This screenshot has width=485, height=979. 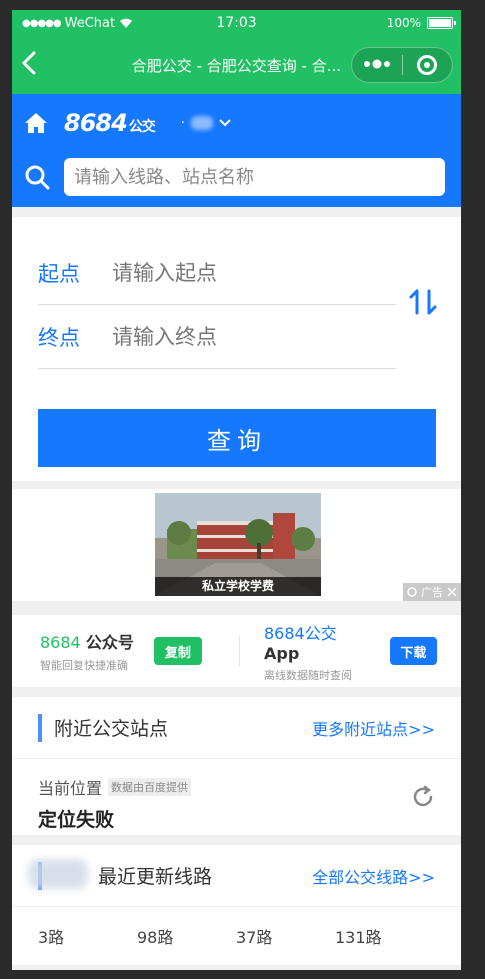 I want to click on query-button: 查询, so click(x=237, y=438).